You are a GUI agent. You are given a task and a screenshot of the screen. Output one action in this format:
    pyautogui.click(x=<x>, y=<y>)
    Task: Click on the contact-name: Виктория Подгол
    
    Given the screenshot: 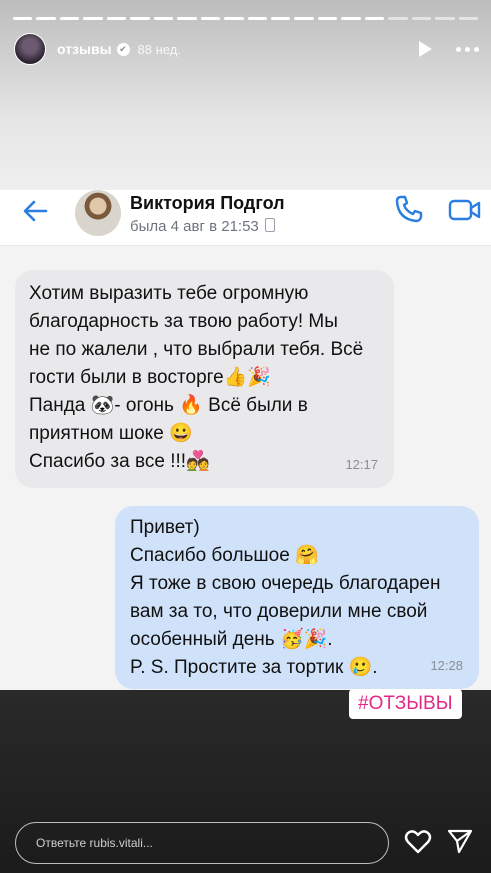 What is the action you would take?
    pyautogui.click(x=207, y=203)
    